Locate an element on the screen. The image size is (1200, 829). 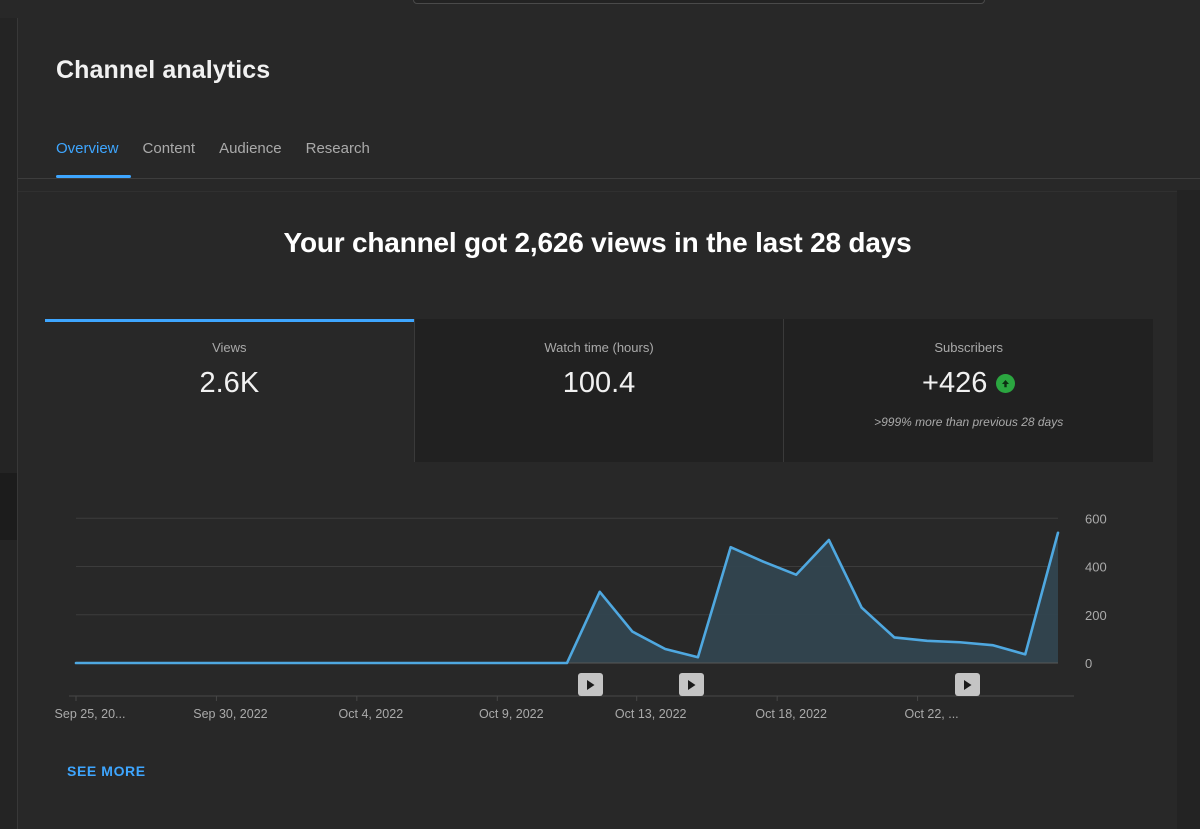
metric-label-subscribers: Subscribers is located at coordinates (968, 347).